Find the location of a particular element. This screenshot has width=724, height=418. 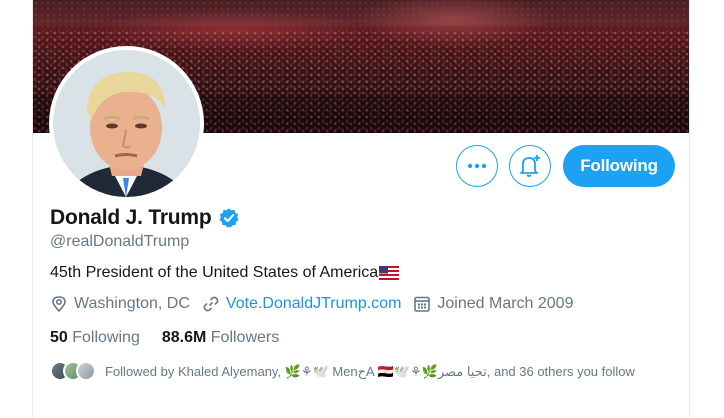

location-item: Washington, DC is located at coordinates (120, 304).